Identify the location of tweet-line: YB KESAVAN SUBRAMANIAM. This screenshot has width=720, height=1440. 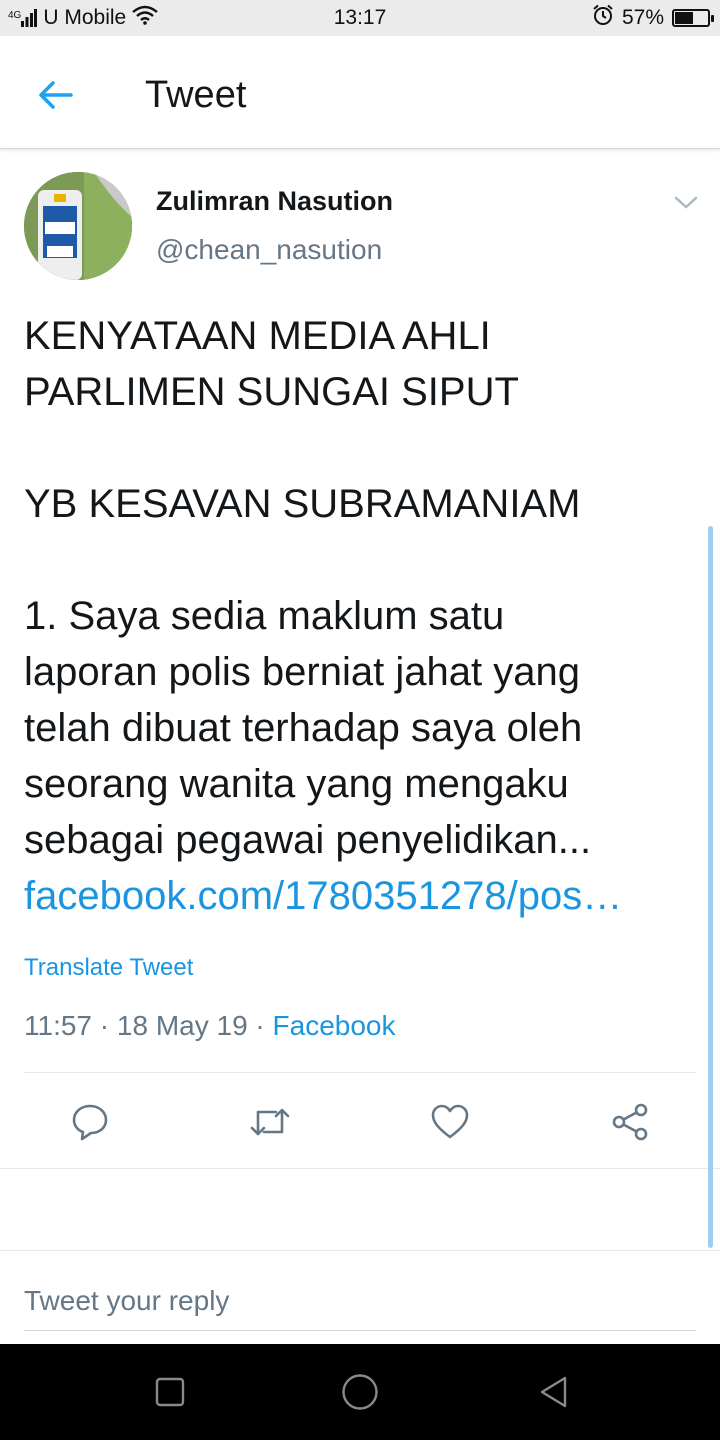
(302, 504).